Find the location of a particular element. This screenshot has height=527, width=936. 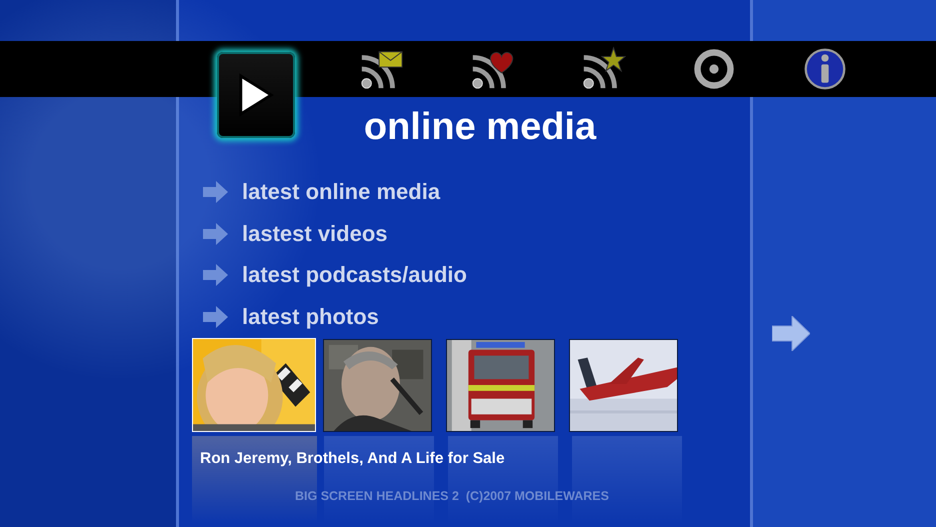

copyright-footer: BIG SCREEN HEADLINES 2 (C)2007 MOBILEWARES is located at coordinates (452, 495).